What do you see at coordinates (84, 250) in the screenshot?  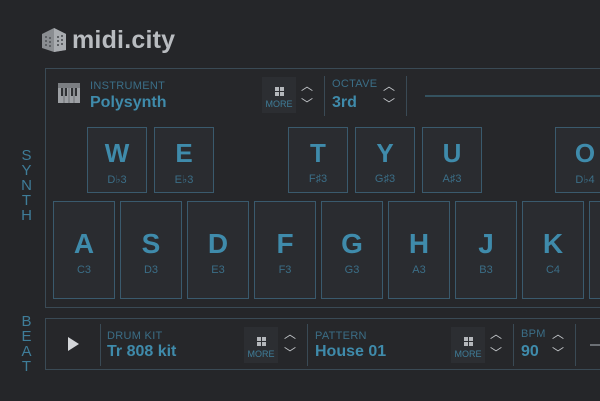 I see `synth-key-a: A C3` at bounding box center [84, 250].